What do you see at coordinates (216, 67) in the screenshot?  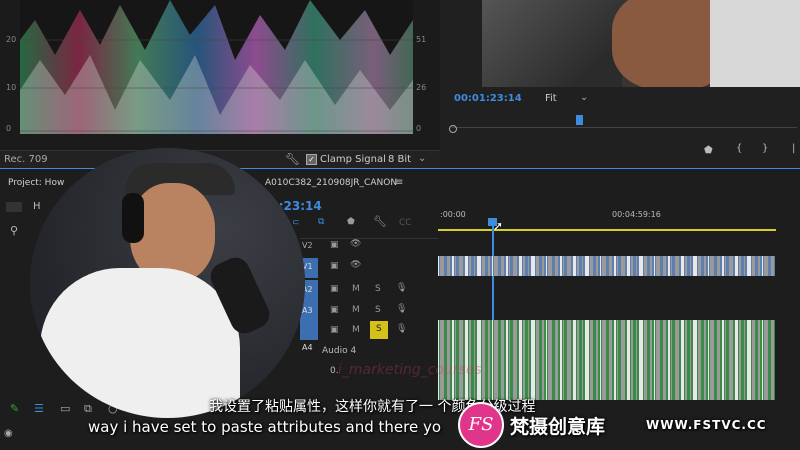 I see `waveform-scope` at bounding box center [216, 67].